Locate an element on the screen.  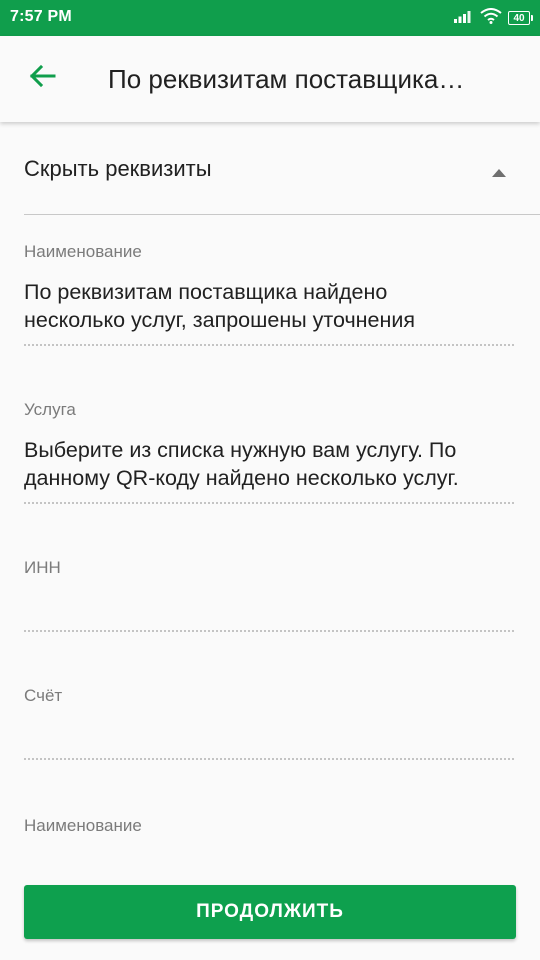
battery-level: 40 is located at coordinates (519, 18).